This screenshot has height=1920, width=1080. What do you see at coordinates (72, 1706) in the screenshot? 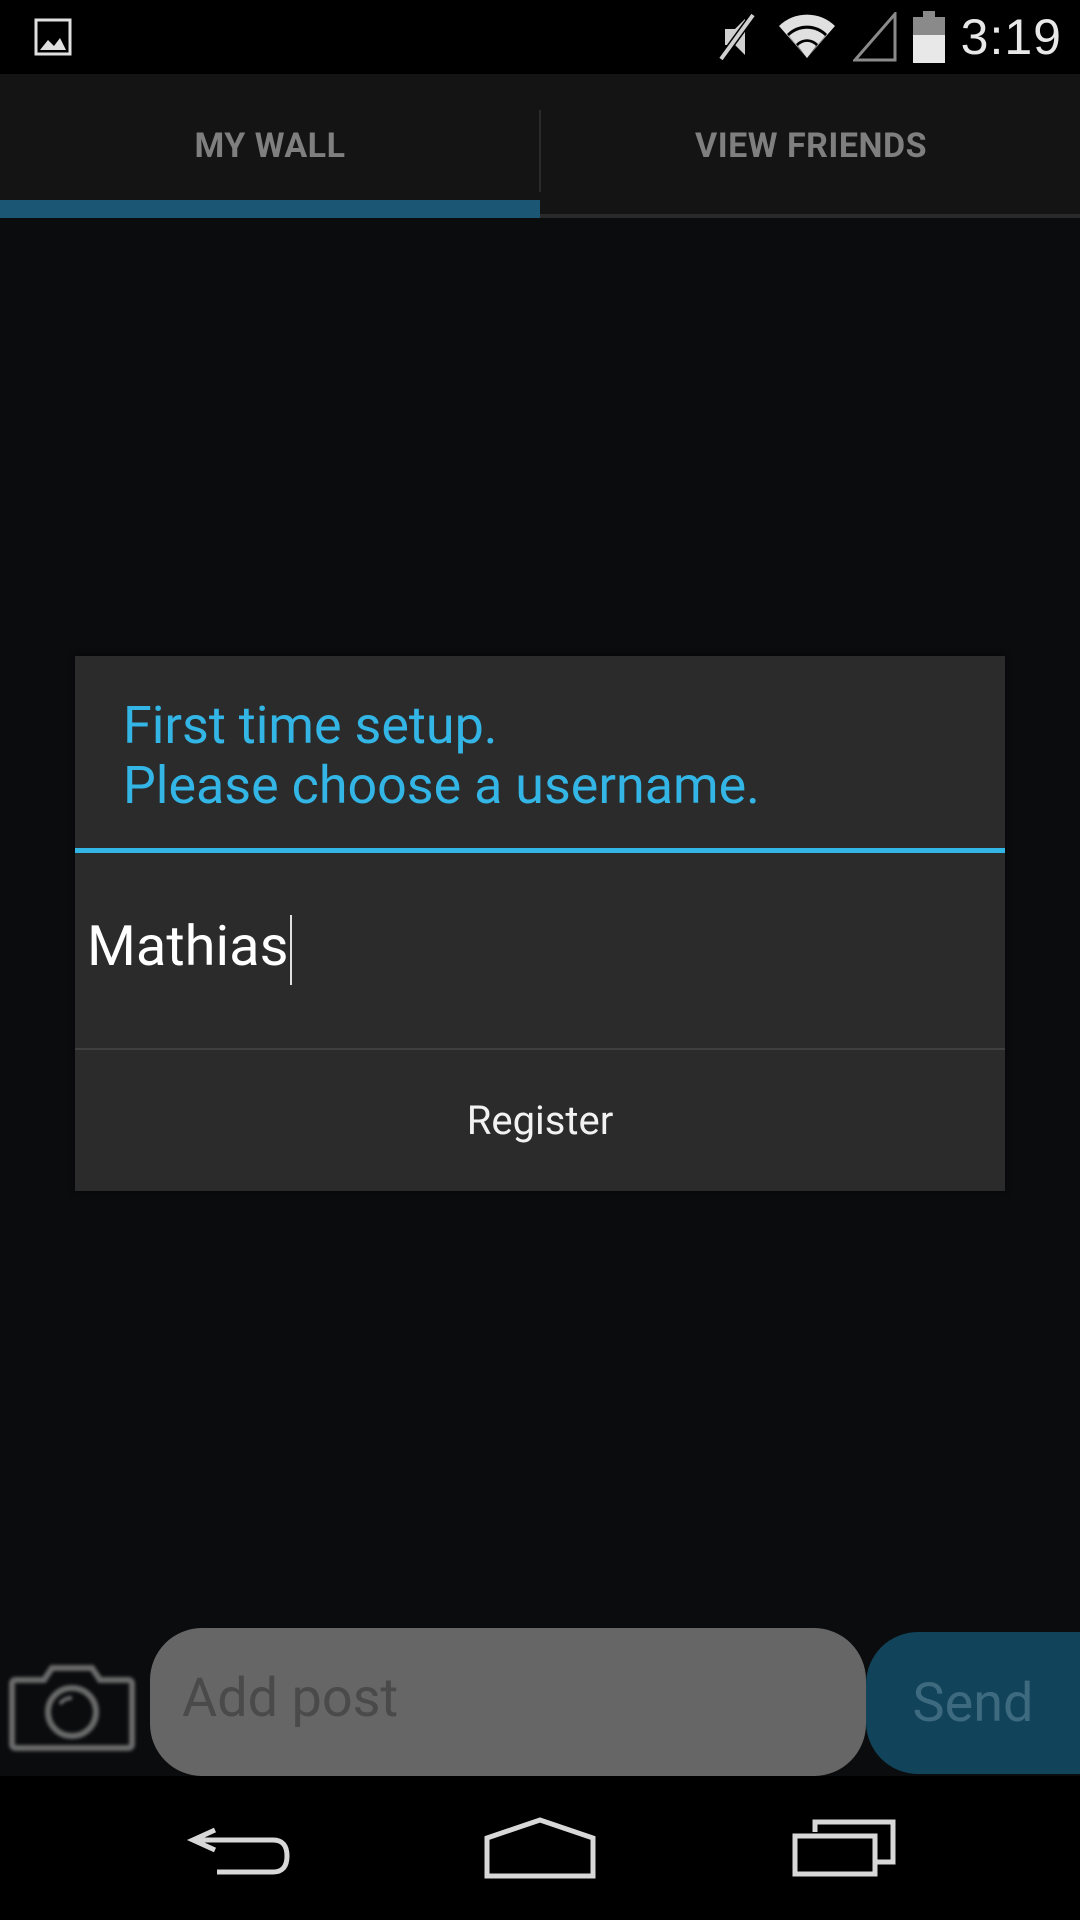
I see `camera-icon` at bounding box center [72, 1706].